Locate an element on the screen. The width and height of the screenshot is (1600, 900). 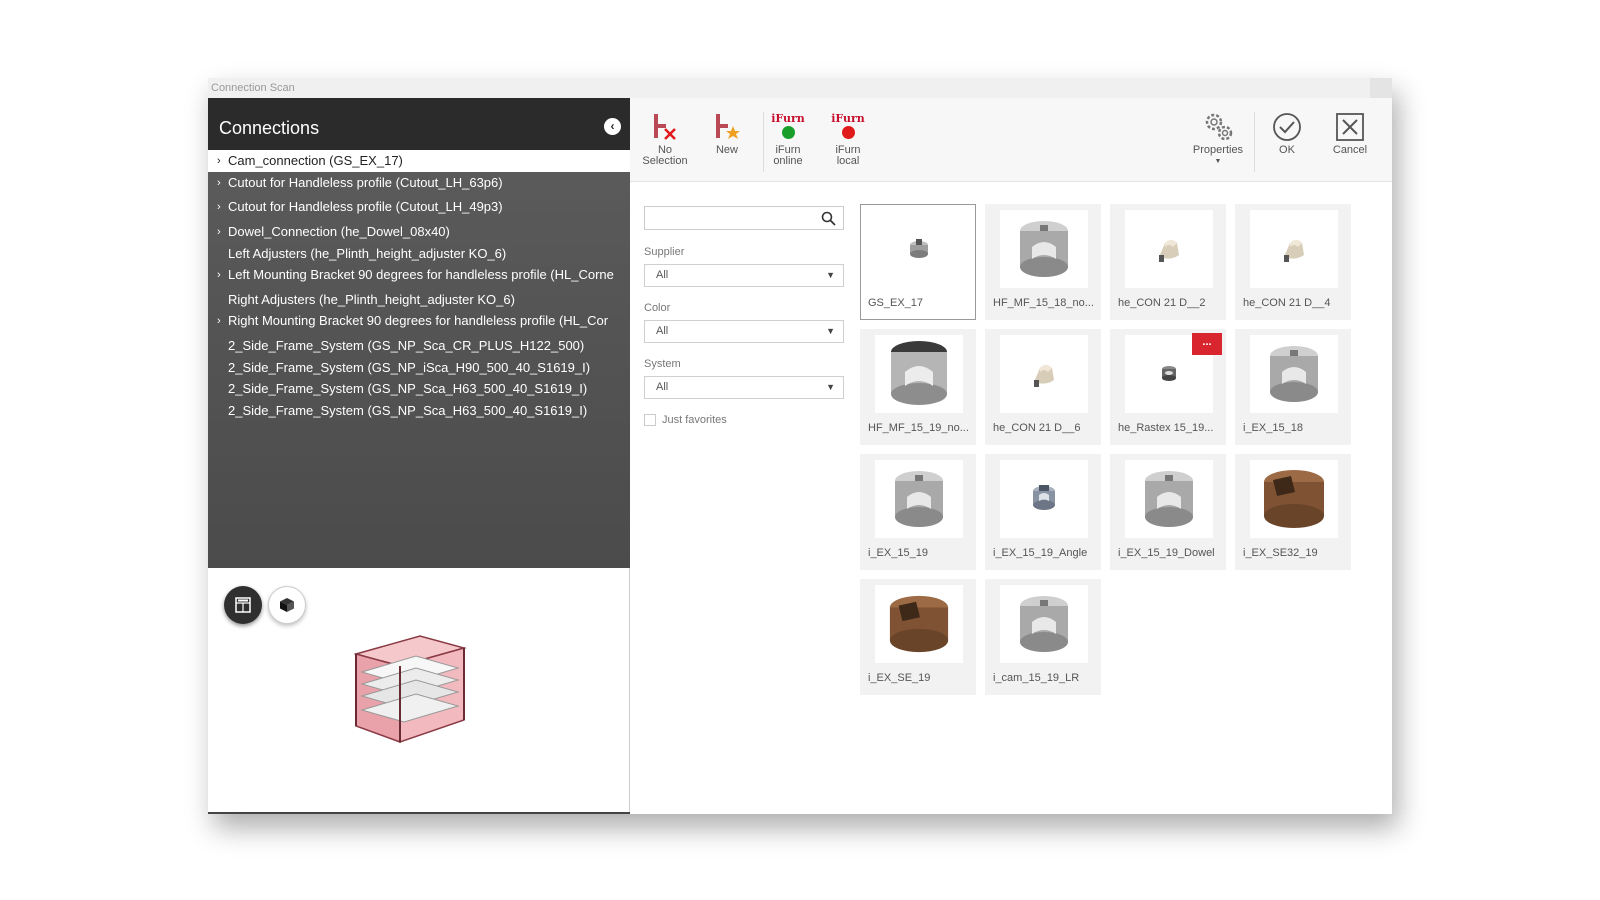
item-tile: i_EX_SE_19 is located at coordinates (918, 637).